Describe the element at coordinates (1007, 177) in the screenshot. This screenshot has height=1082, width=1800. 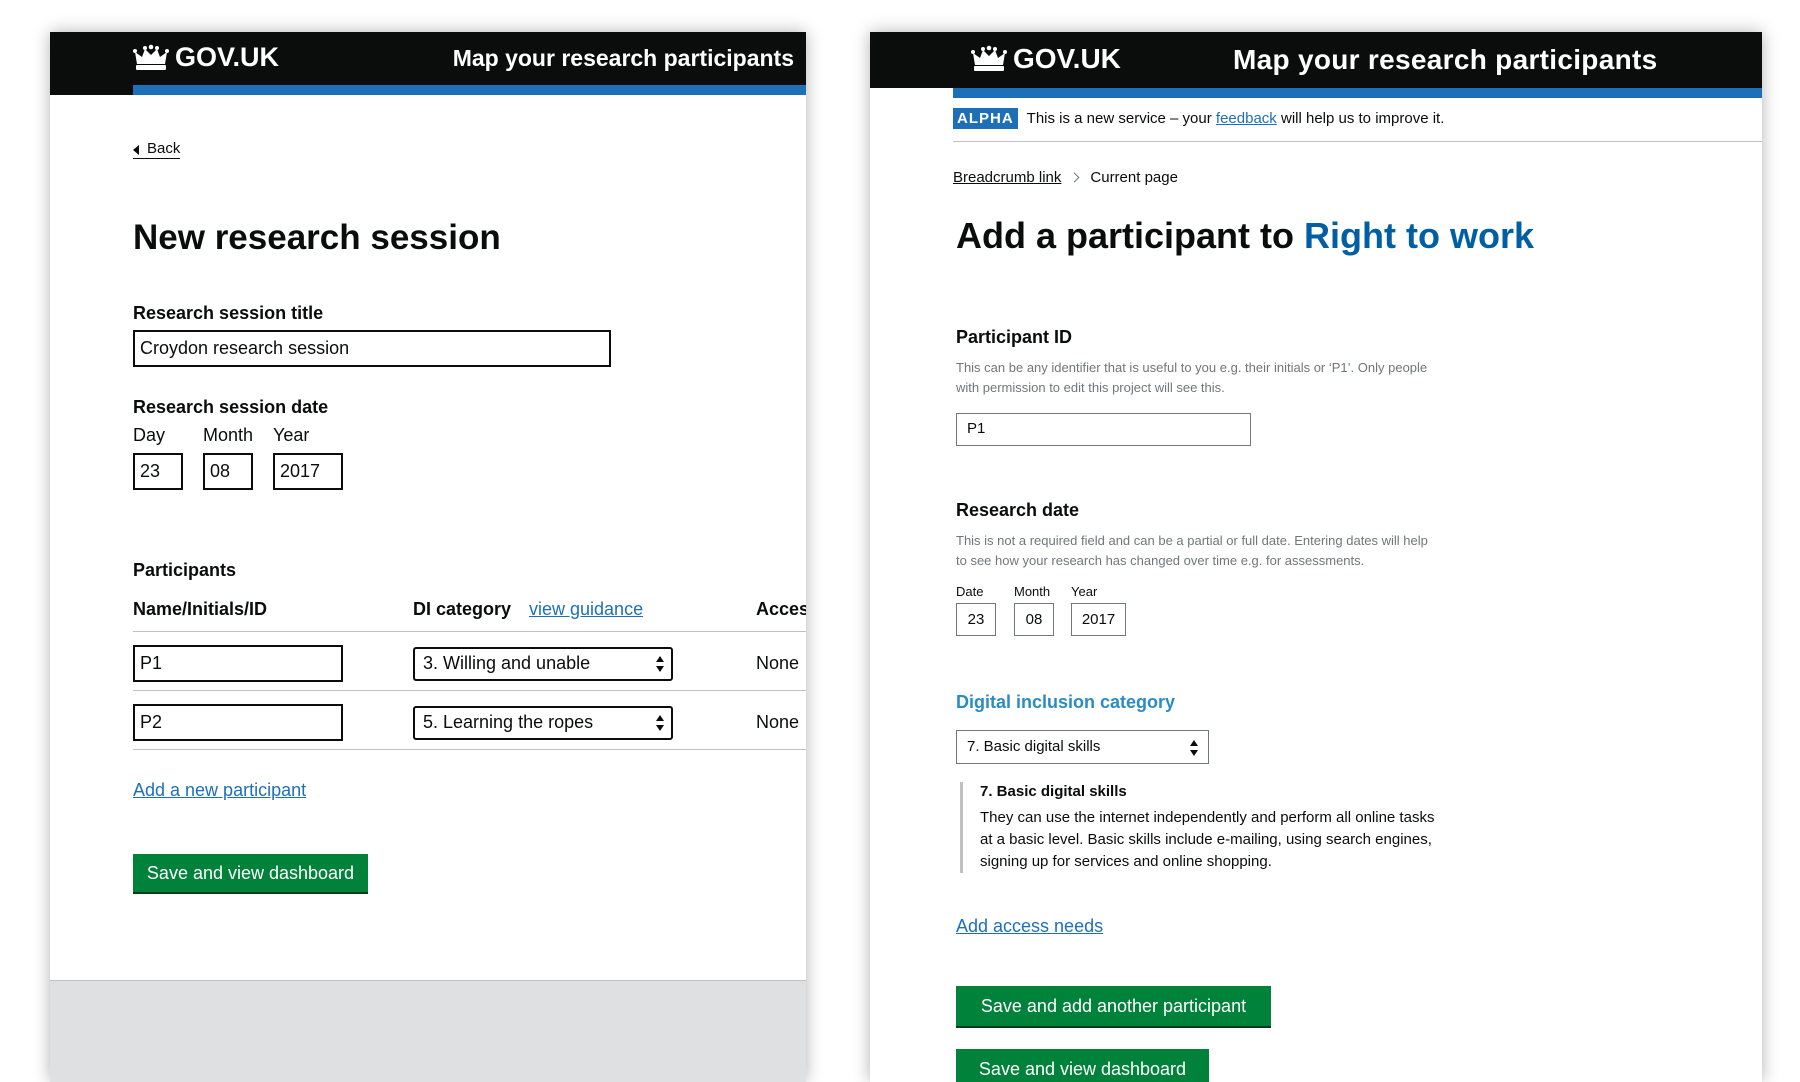
I see `breadcrumb-link: Breadcrumb link` at that location.